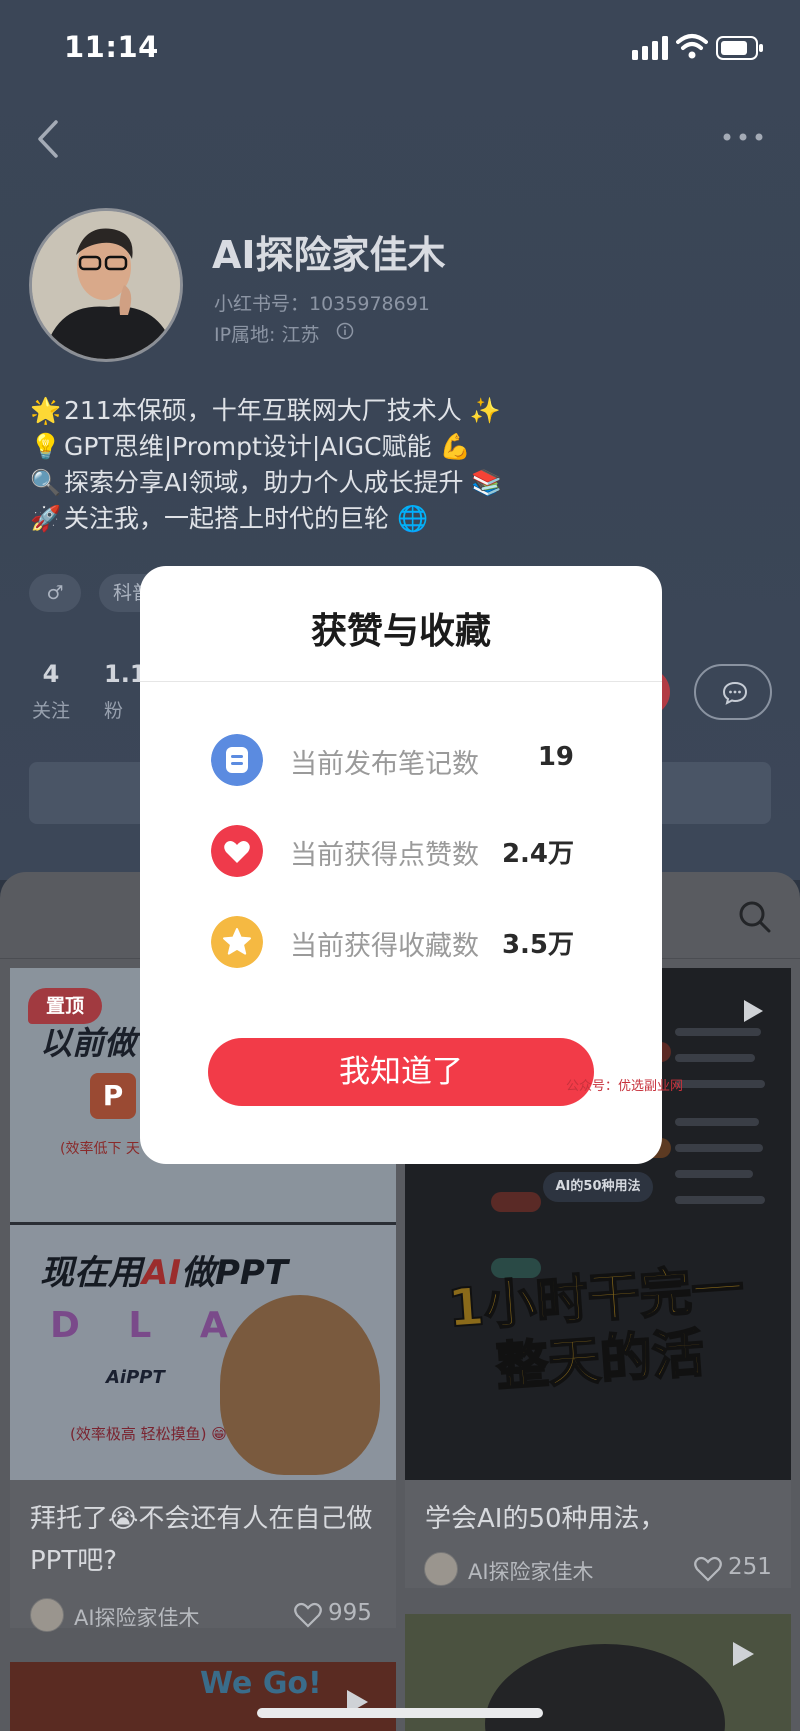 The width and height of the screenshot is (800, 1731). I want to click on gender-tag: ♂, so click(55, 593).